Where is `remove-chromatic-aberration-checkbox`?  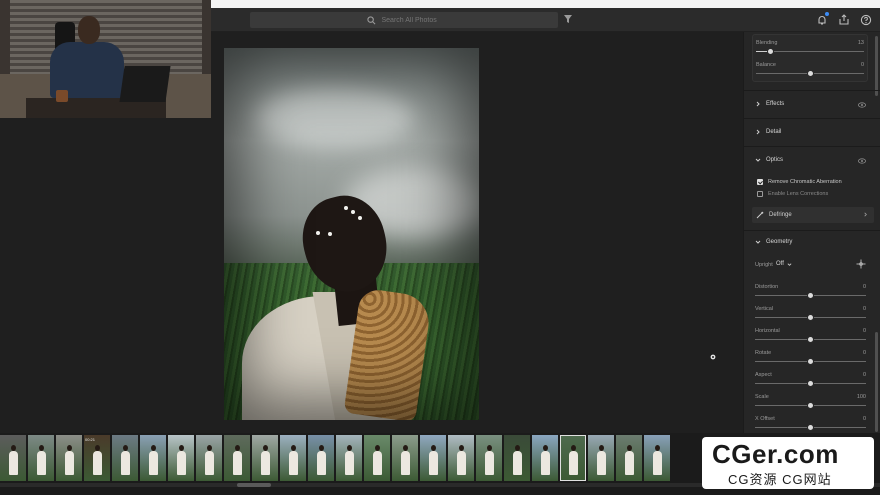 remove-chromatic-aberration-checkbox is located at coordinates (760, 182).